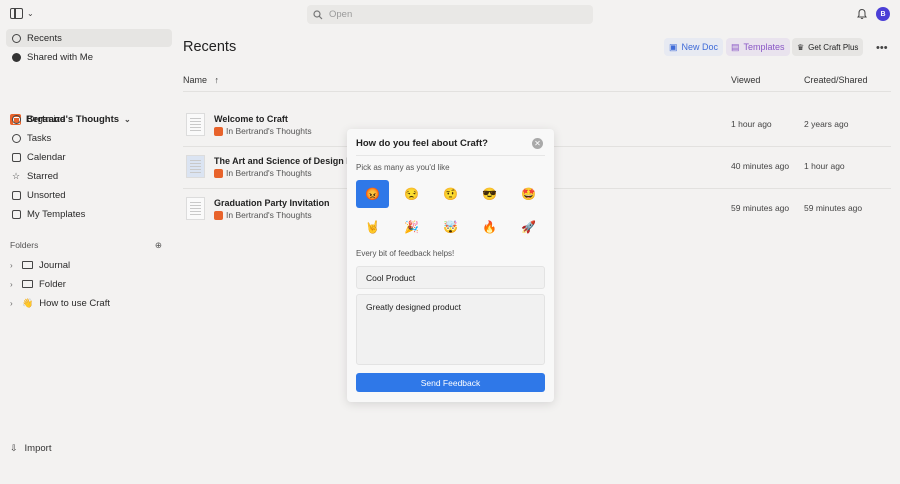  I want to click on feedback-textarea: Greatly designed product, so click(450, 329).